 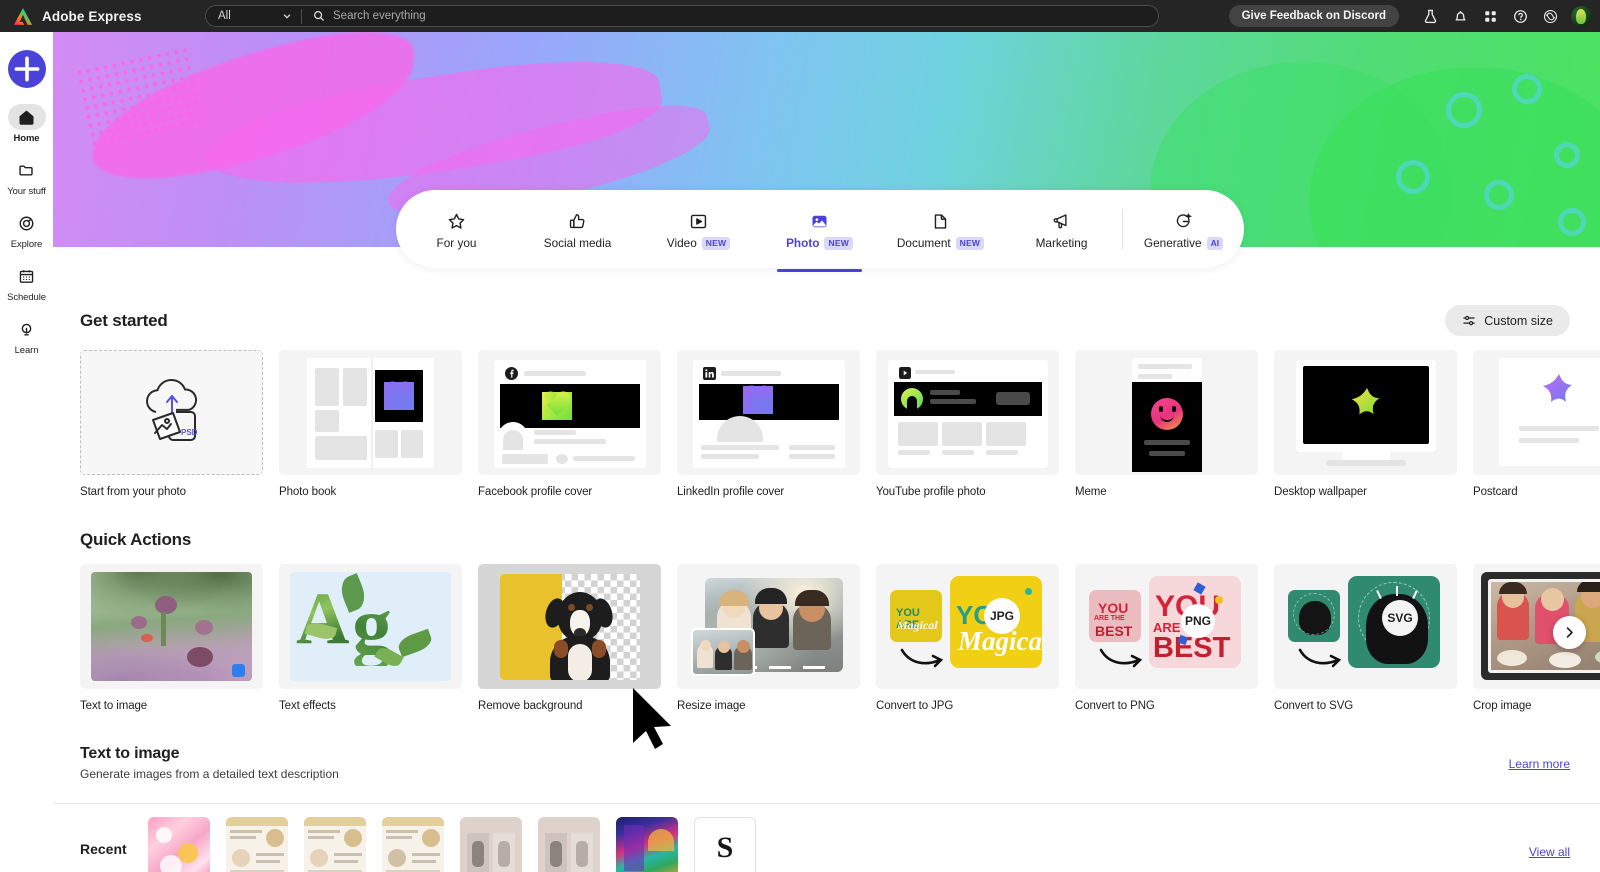 I want to click on card-label: Convert to SVG, so click(x=1314, y=706).